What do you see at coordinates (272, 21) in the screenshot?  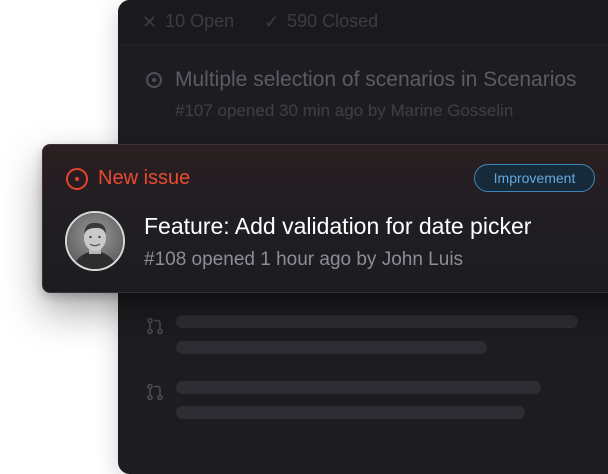 I see `checkmark-icon: ✓` at bounding box center [272, 21].